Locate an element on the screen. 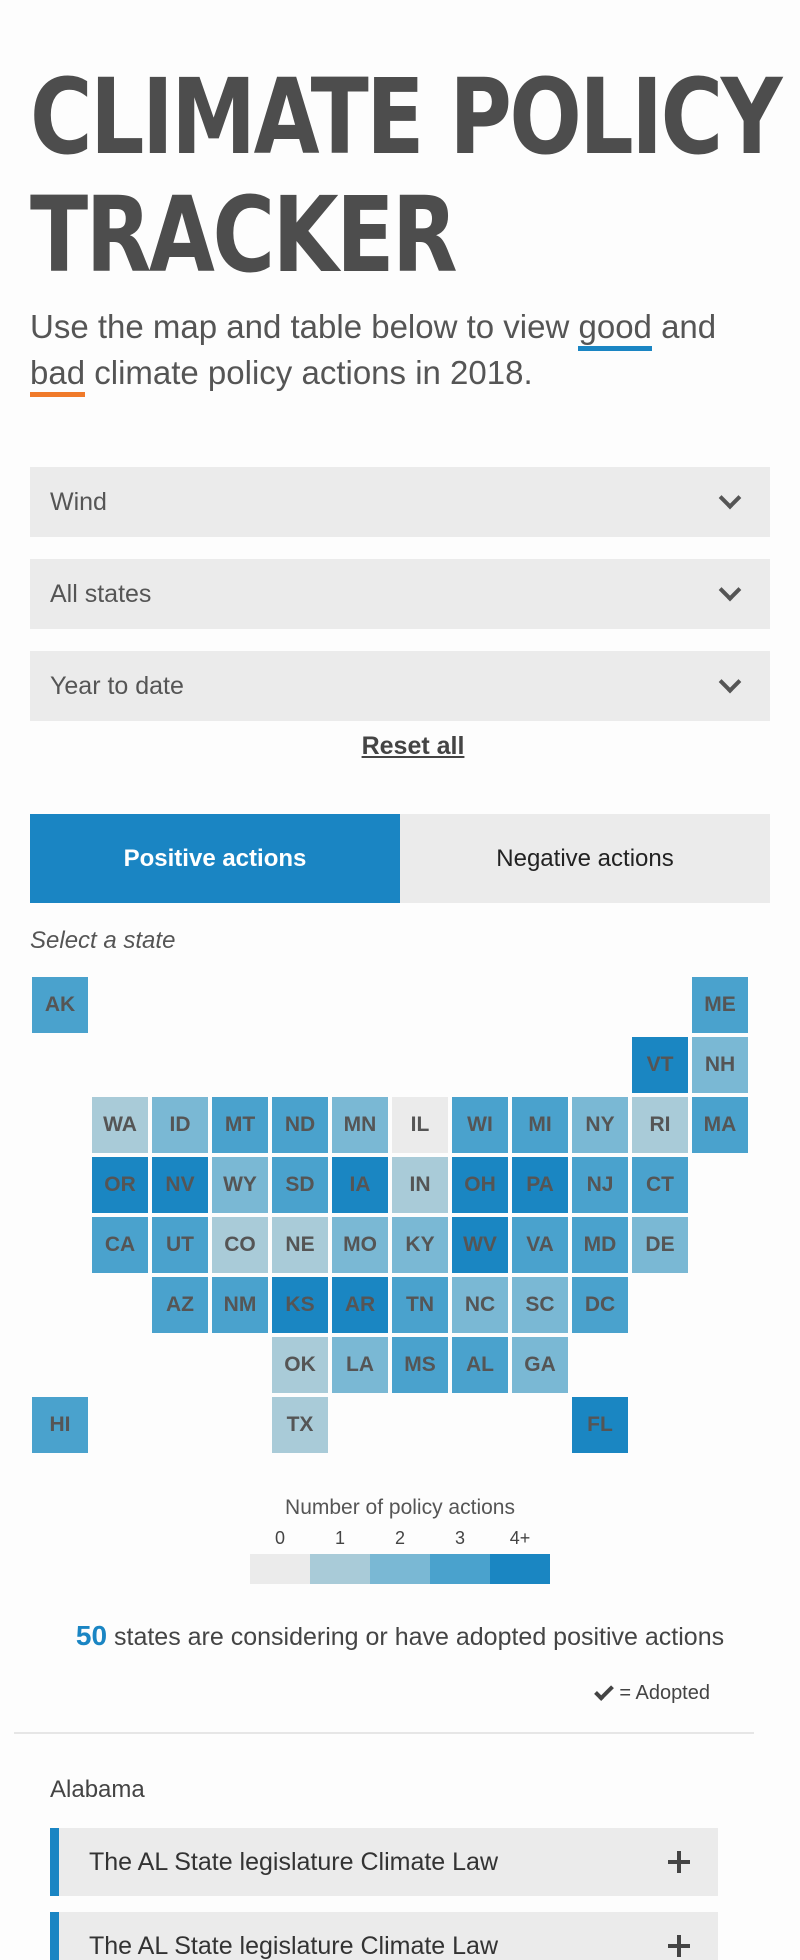 Image resolution: width=800 pixels, height=1960 pixels. state-tile-va: VA is located at coordinates (540, 1245).